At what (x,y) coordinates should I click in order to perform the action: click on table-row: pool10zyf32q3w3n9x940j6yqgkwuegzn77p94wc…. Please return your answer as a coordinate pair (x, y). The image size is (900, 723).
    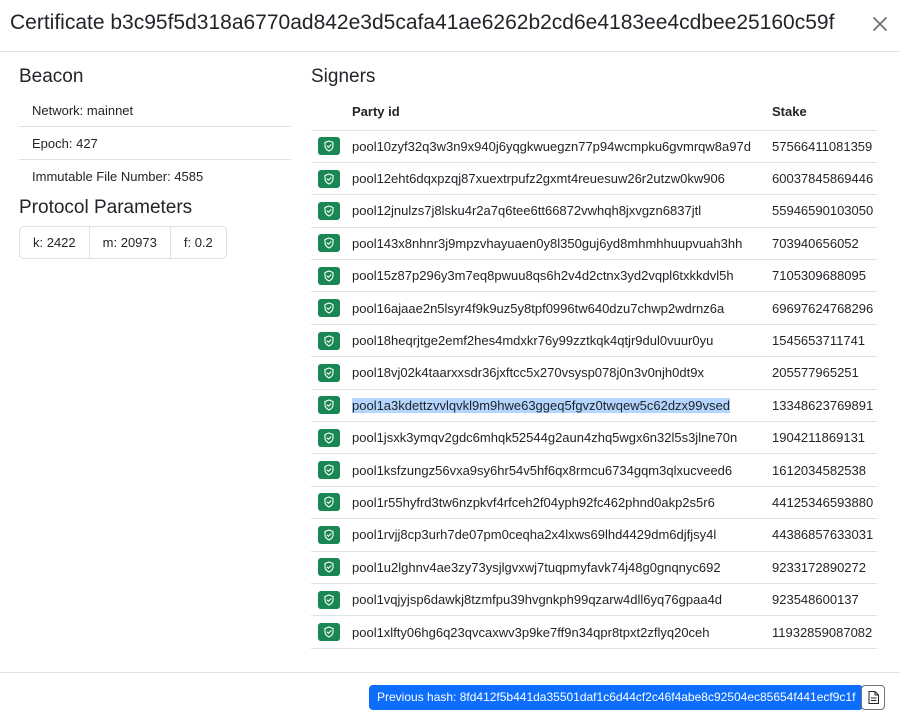
    Looking at the image, I should click on (594, 146).